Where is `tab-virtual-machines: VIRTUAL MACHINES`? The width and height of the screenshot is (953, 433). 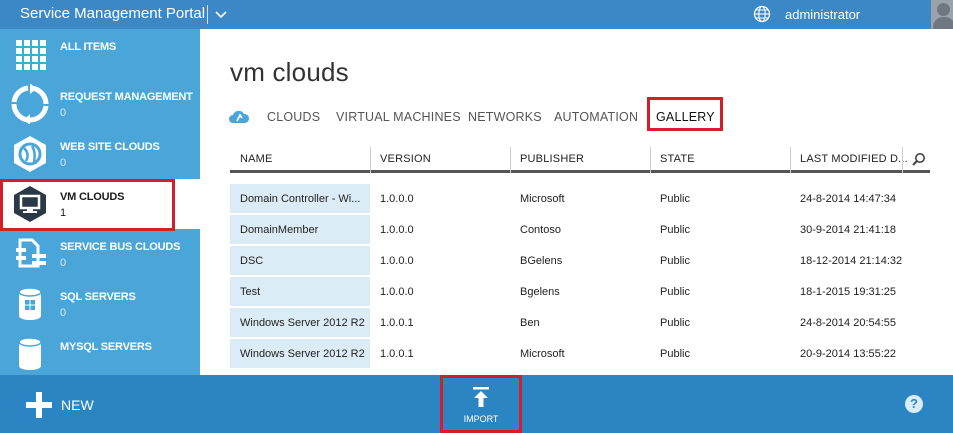 tab-virtual-machines: VIRTUAL MACHINES is located at coordinates (398, 117).